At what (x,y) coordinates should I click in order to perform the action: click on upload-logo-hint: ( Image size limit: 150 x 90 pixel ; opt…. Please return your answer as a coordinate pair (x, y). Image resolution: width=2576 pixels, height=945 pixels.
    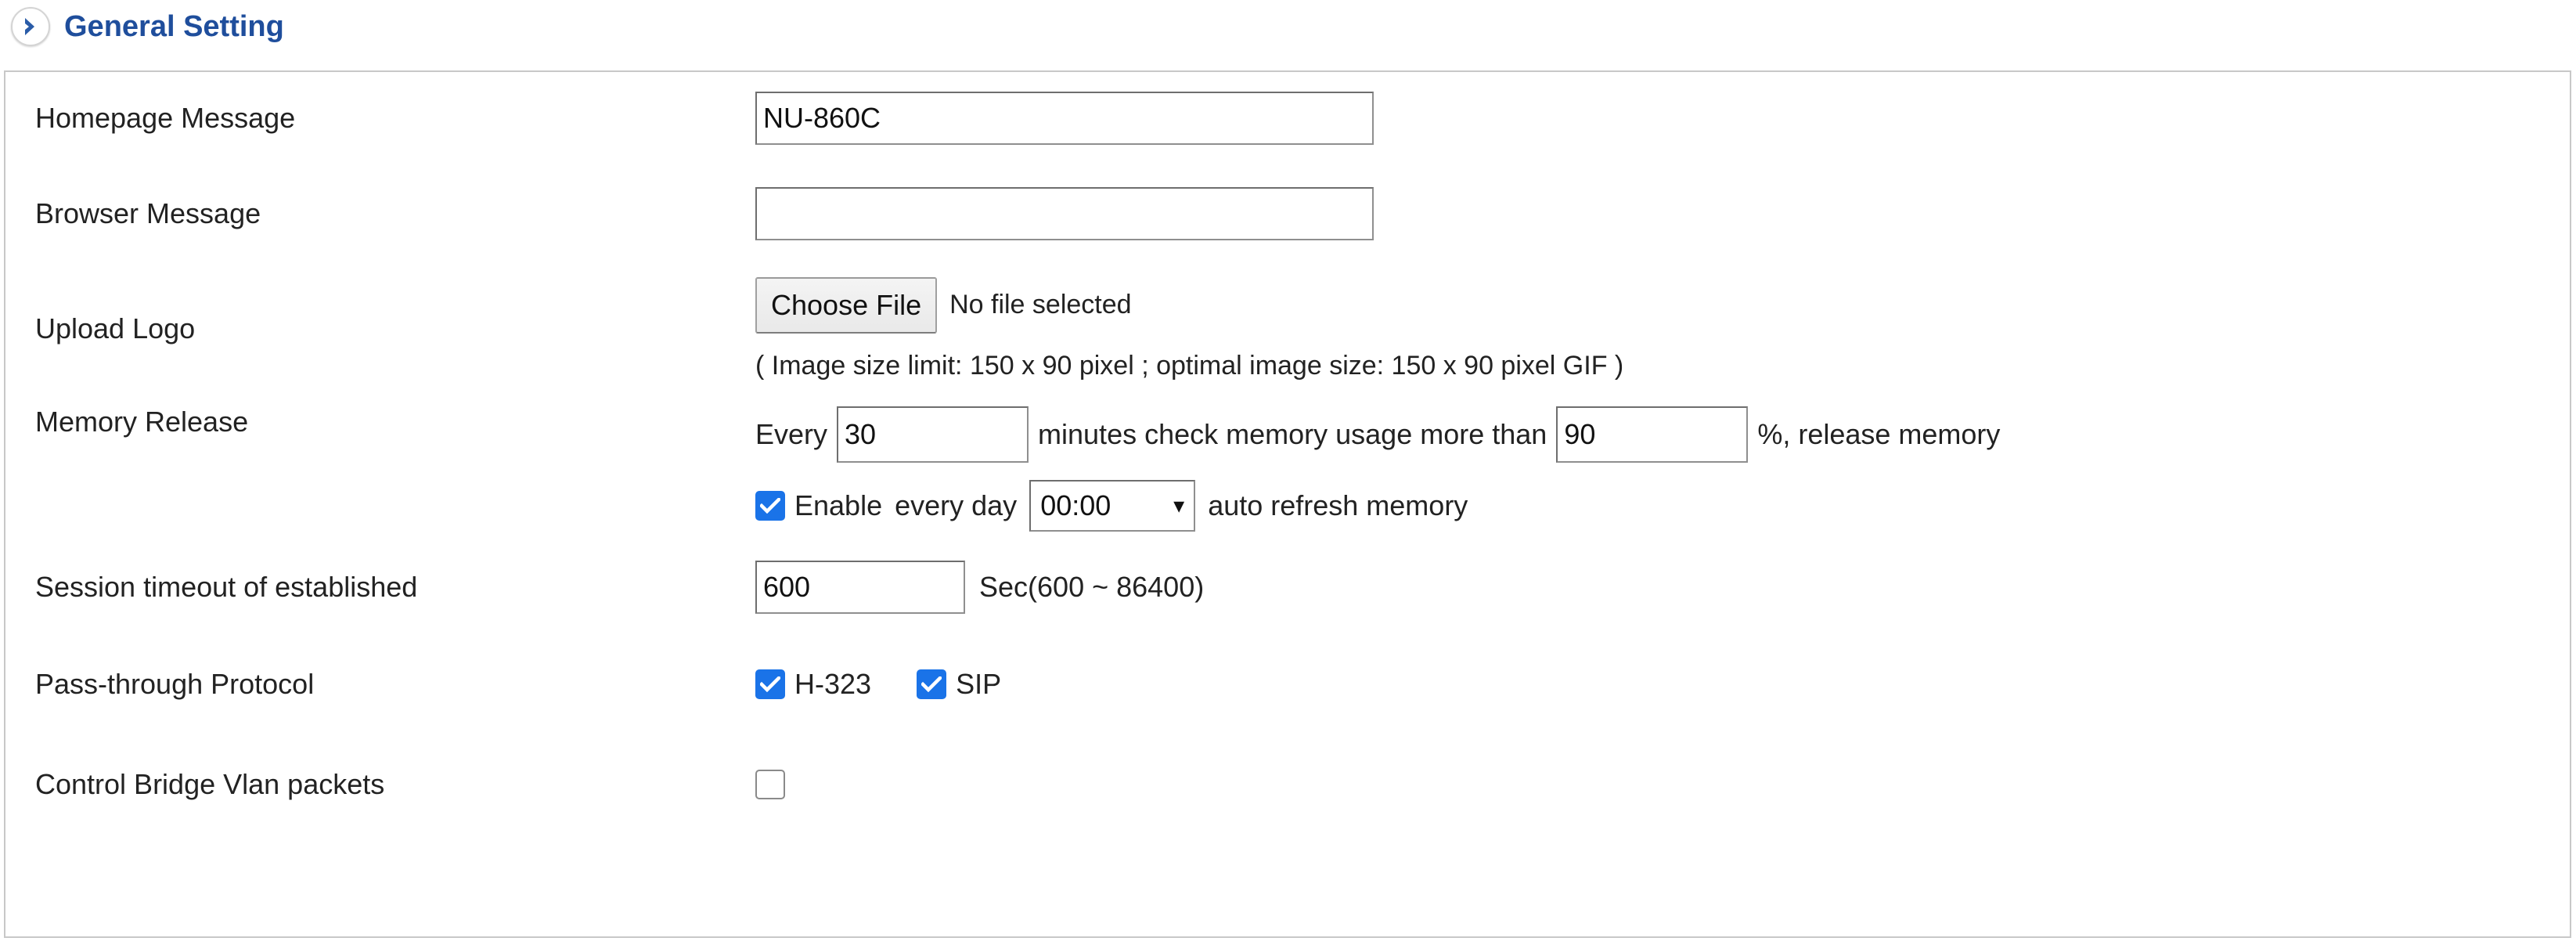
    Looking at the image, I should click on (1189, 365).